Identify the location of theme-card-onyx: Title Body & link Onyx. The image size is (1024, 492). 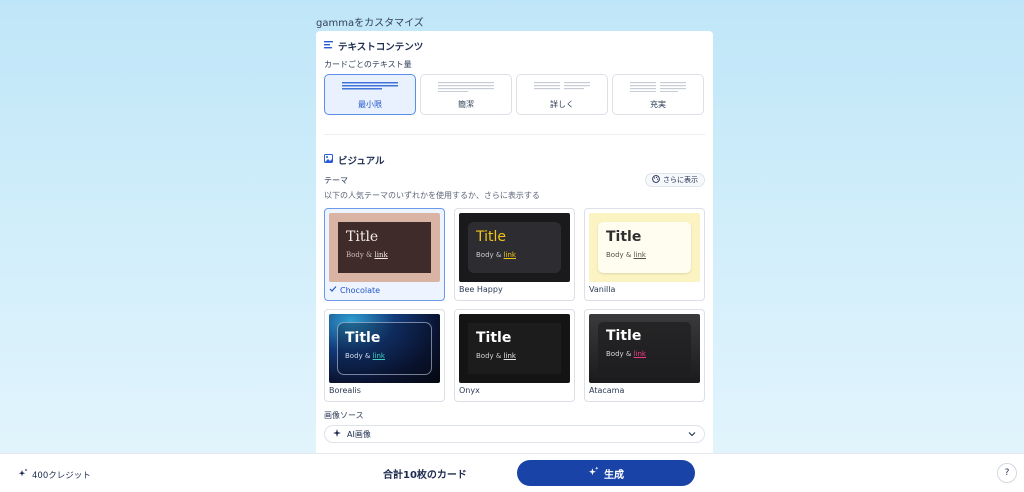
(514, 355).